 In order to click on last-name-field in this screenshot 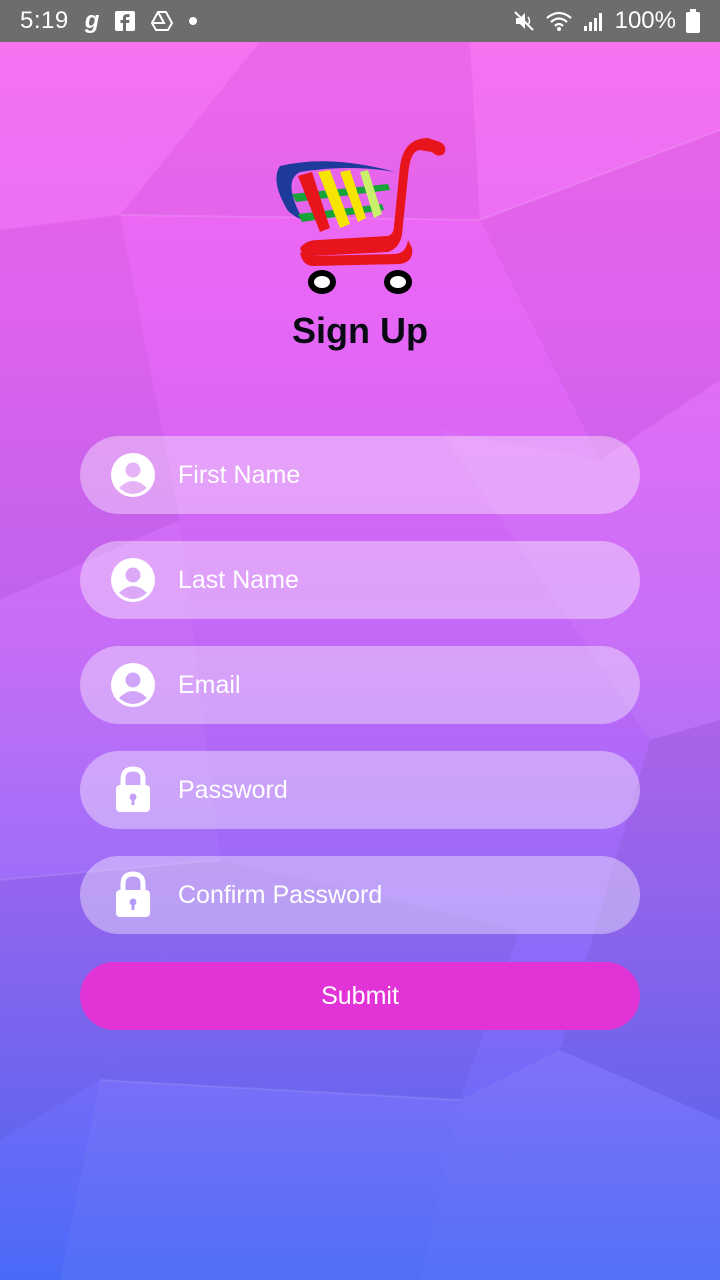, I will do `click(360, 580)`.